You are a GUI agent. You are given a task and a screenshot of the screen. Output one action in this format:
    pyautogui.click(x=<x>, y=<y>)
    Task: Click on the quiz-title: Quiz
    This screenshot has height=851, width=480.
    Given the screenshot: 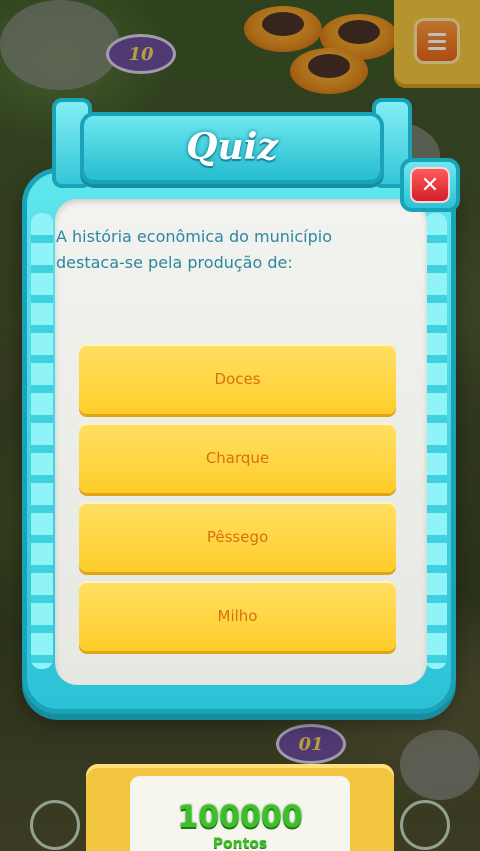 What is the action you would take?
    pyautogui.click(x=232, y=147)
    